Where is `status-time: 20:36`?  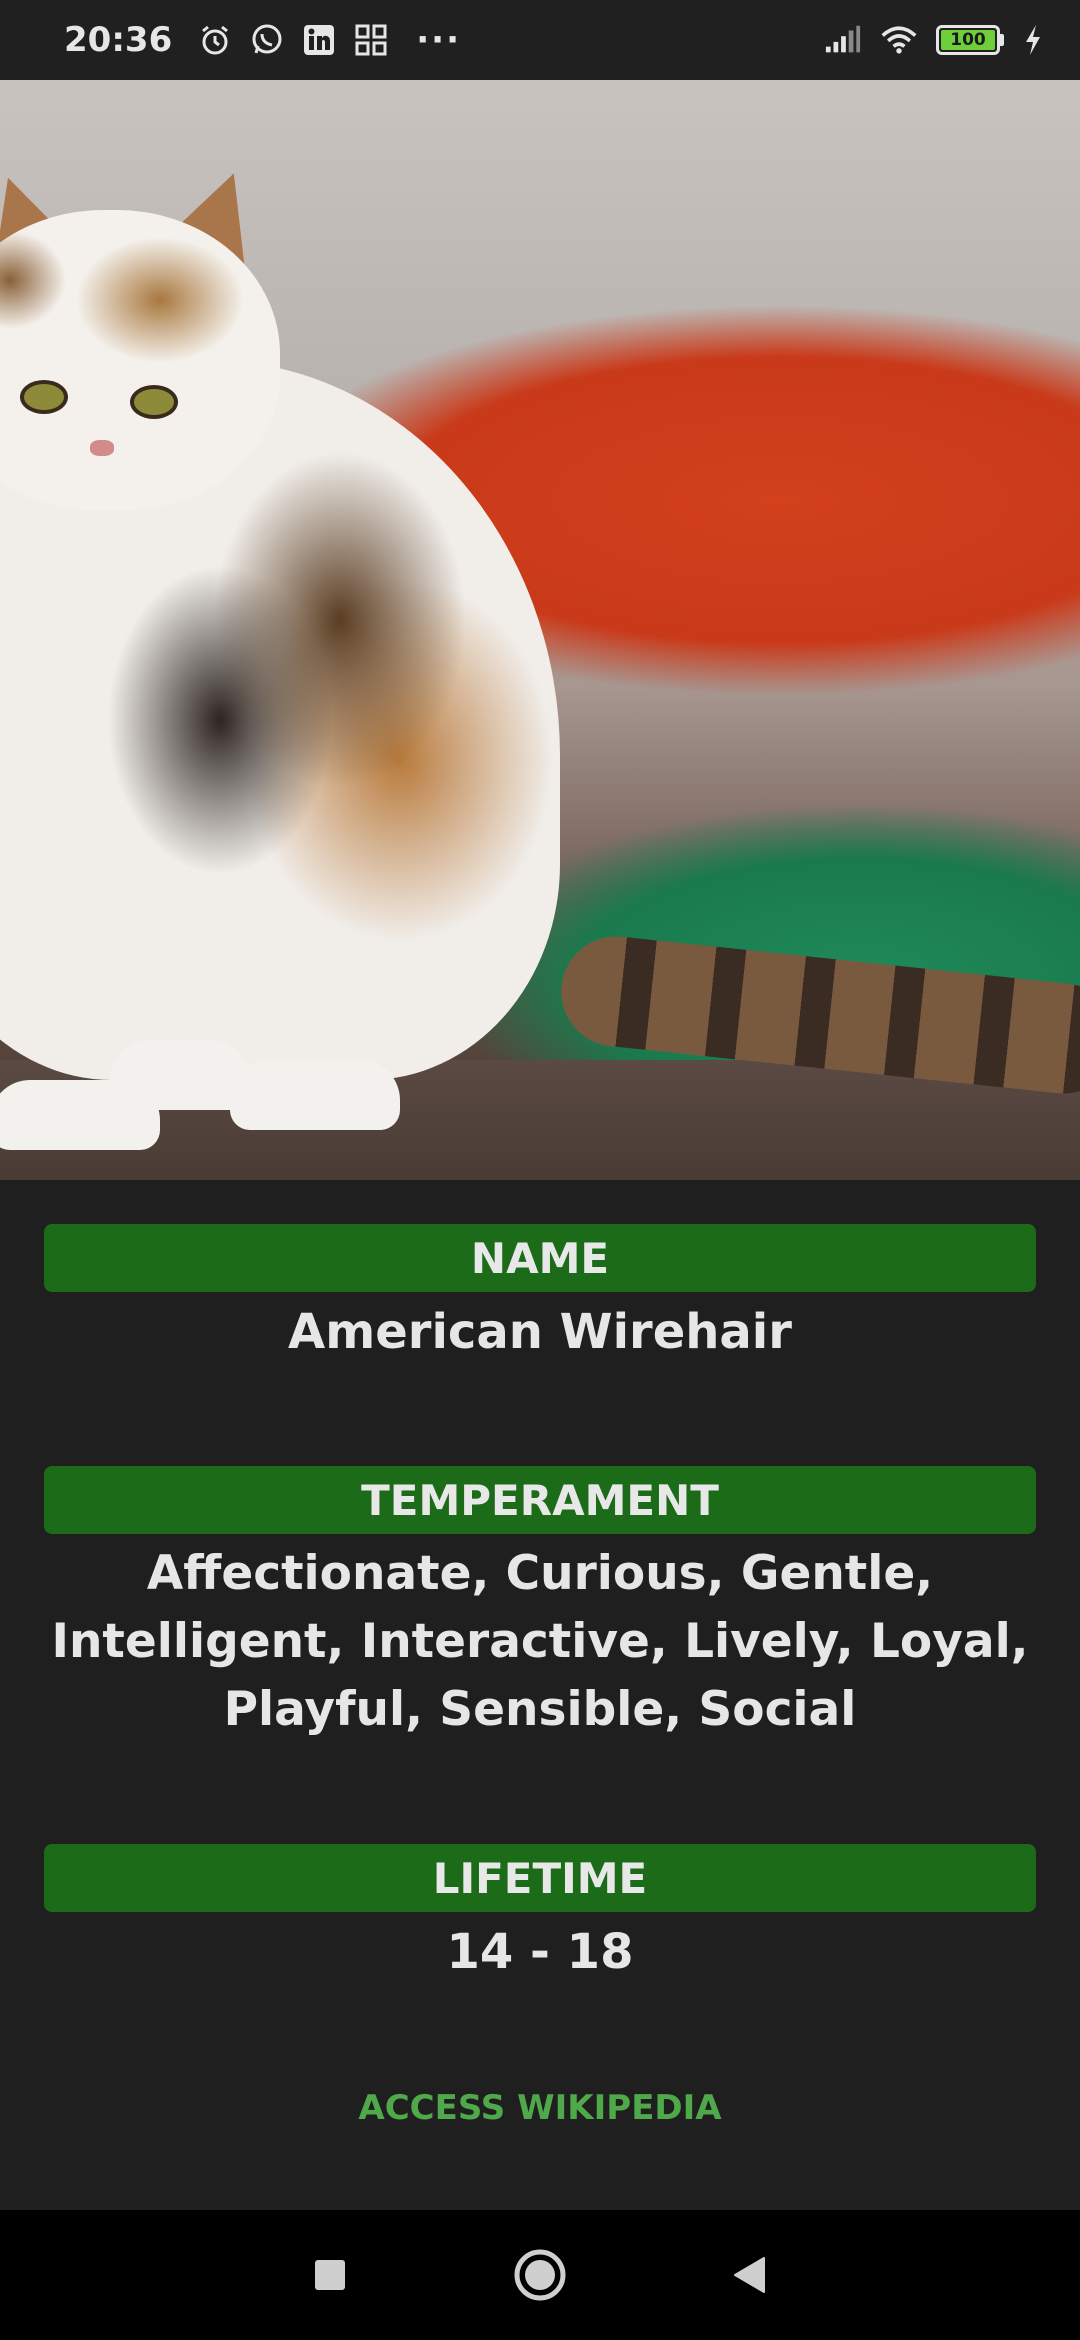 status-time: 20:36 is located at coordinates (118, 40).